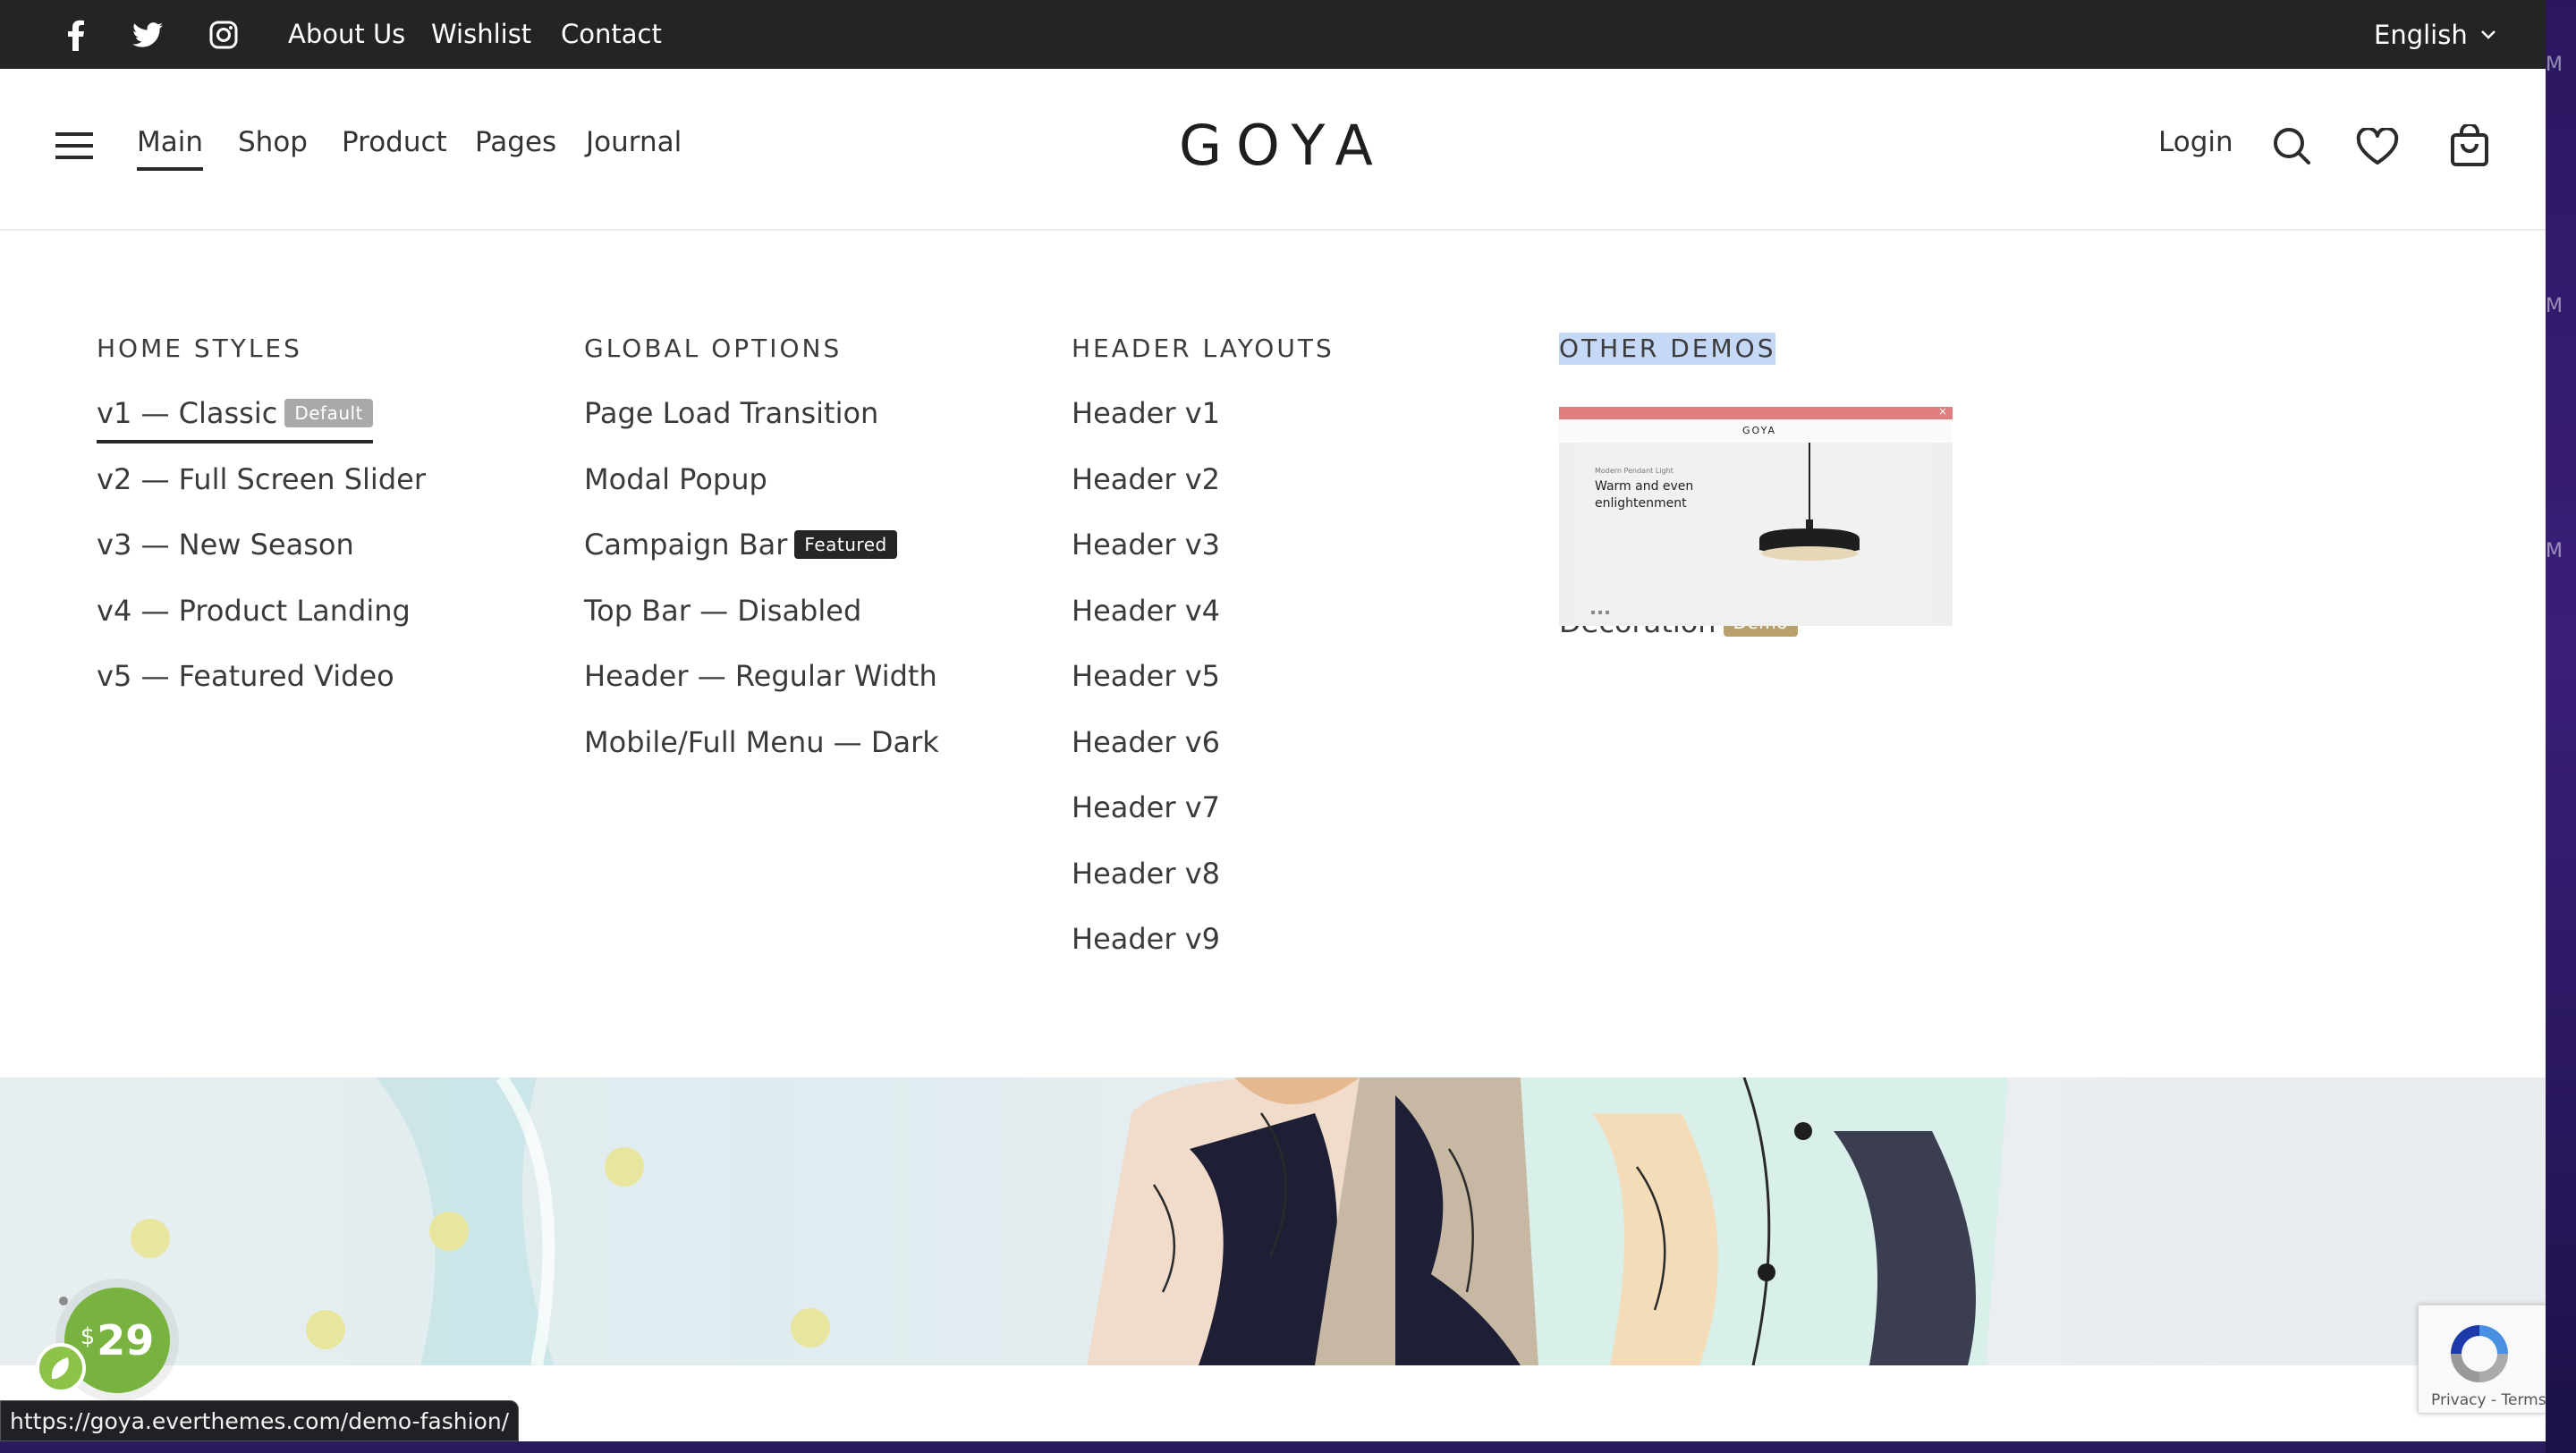  Describe the element at coordinates (2377, 148) in the screenshot. I see `heart-icon` at that location.